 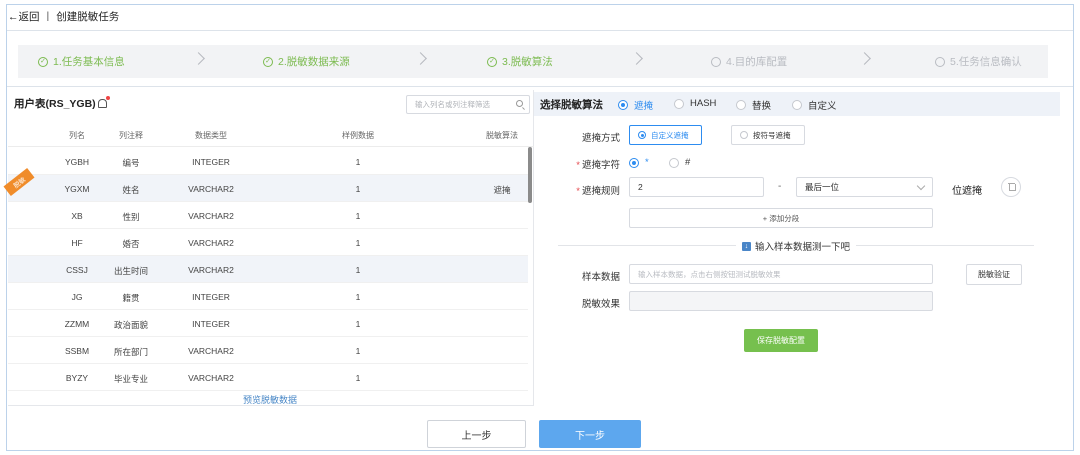 I want to click on rule-position-select: 最后一位, so click(x=864, y=187).